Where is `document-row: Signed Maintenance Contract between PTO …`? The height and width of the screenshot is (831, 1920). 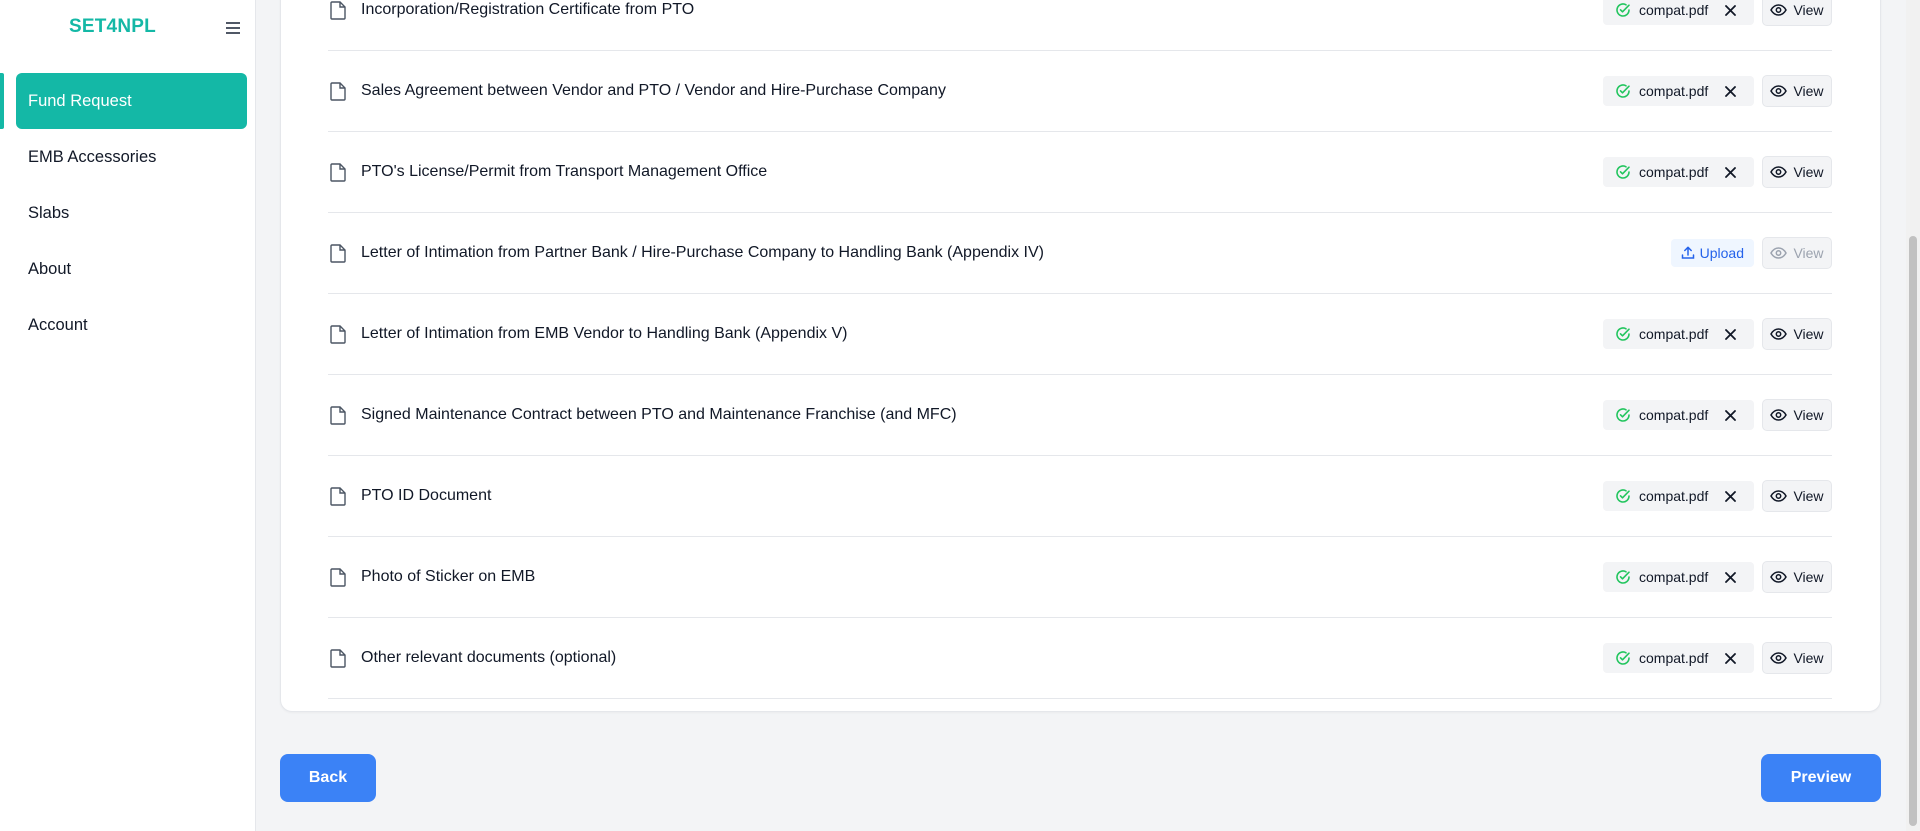
document-row: Signed Maintenance Contract between PTO … is located at coordinates (1080, 415).